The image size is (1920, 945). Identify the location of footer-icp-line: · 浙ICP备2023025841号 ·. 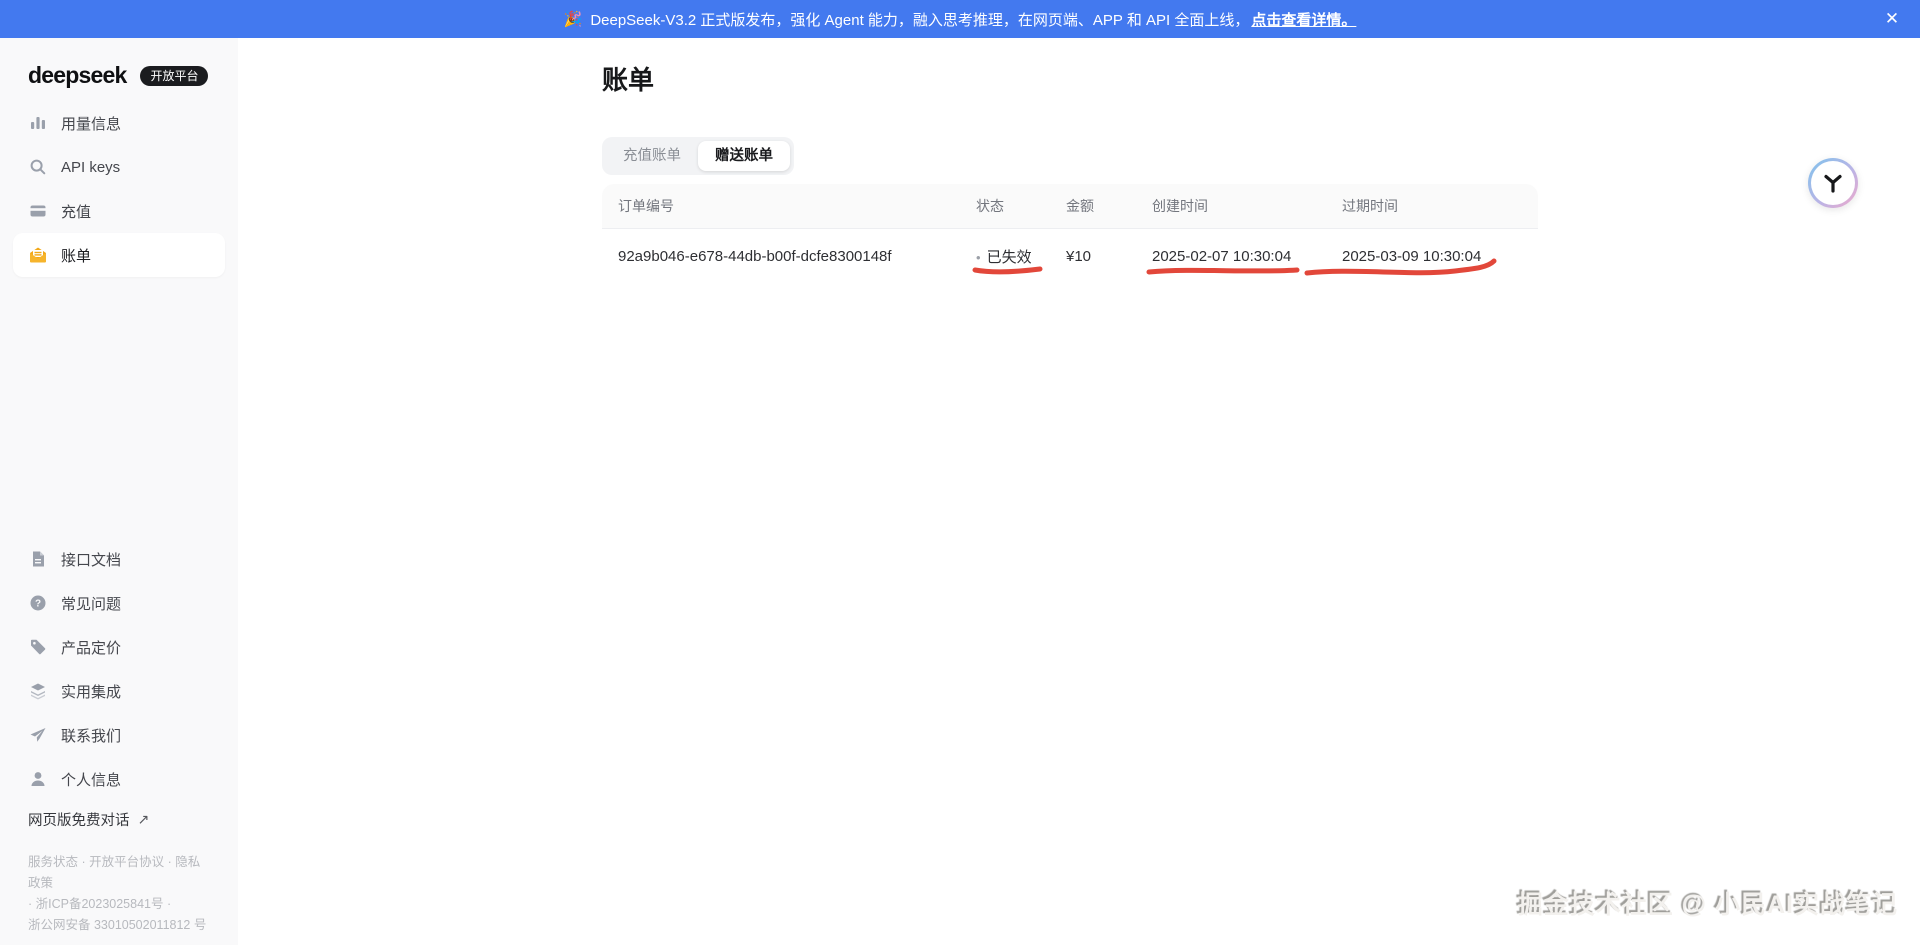
(119, 904).